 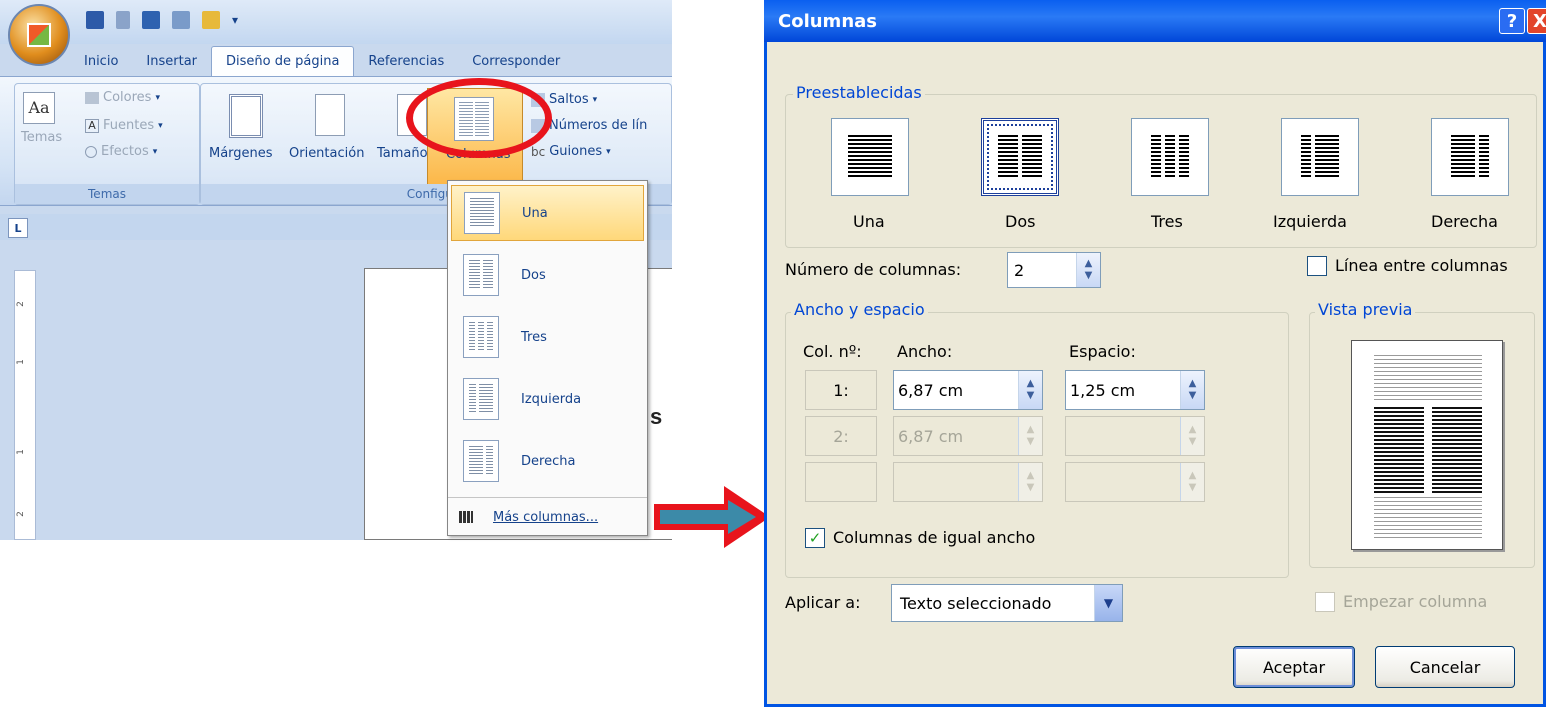 I want to click on redo-icon, so click(x=151, y=20).